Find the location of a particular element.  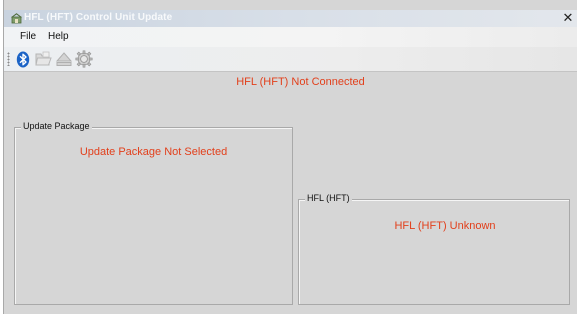

bluetooth-icon is located at coordinates (23, 59).